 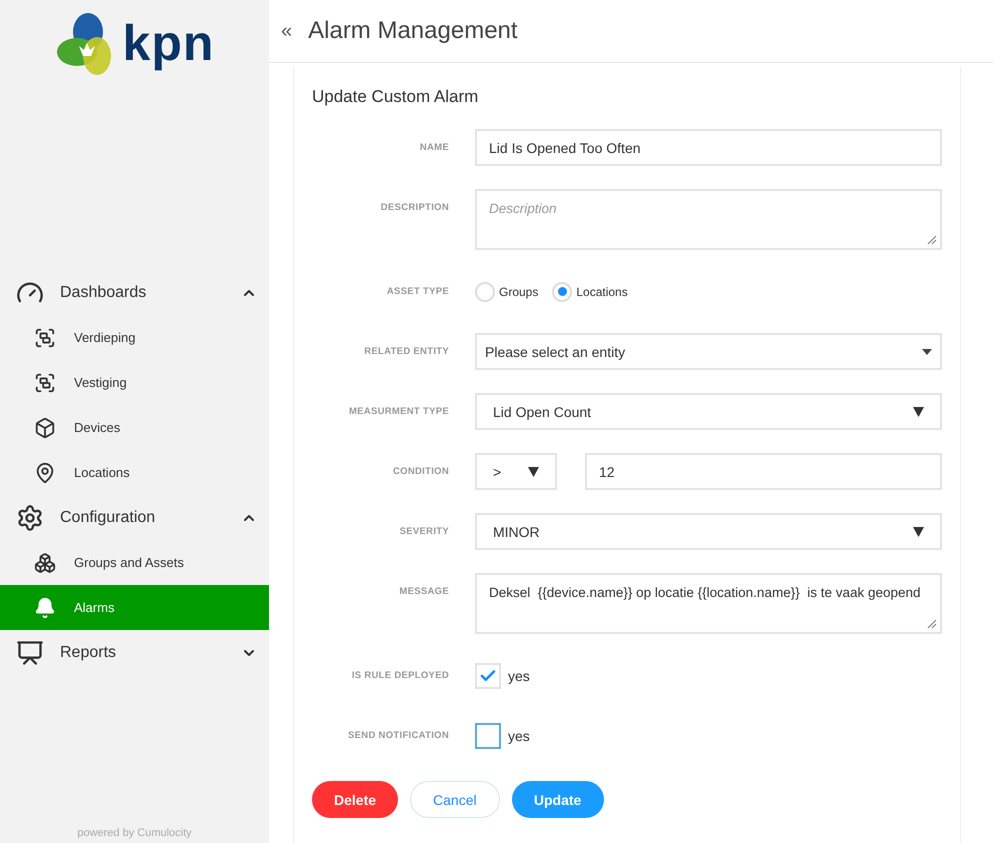 What do you see at coordinates (763, 471) in the screenshot?
I see `value-input-field: 12` at bounding box center [763, 471].